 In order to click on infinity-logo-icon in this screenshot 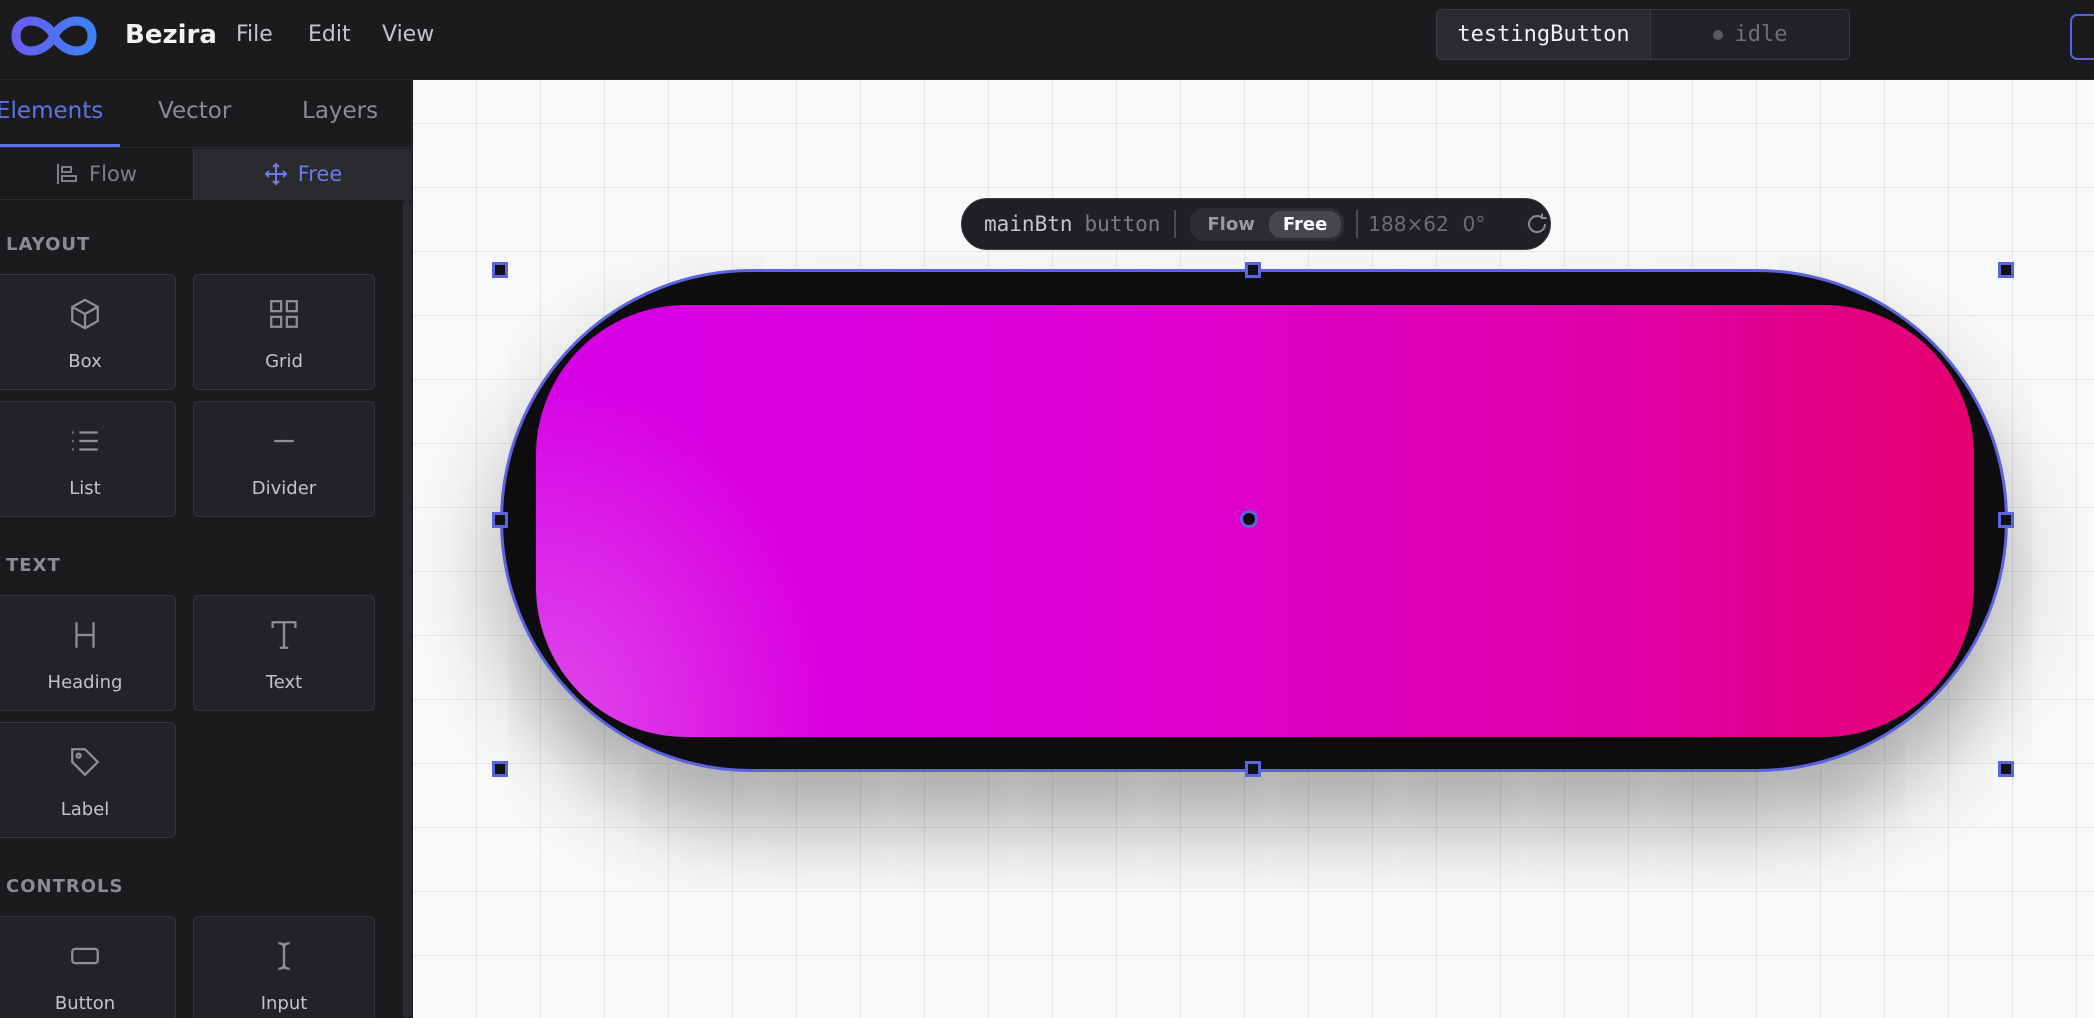, I will do `click(54, 36)`.